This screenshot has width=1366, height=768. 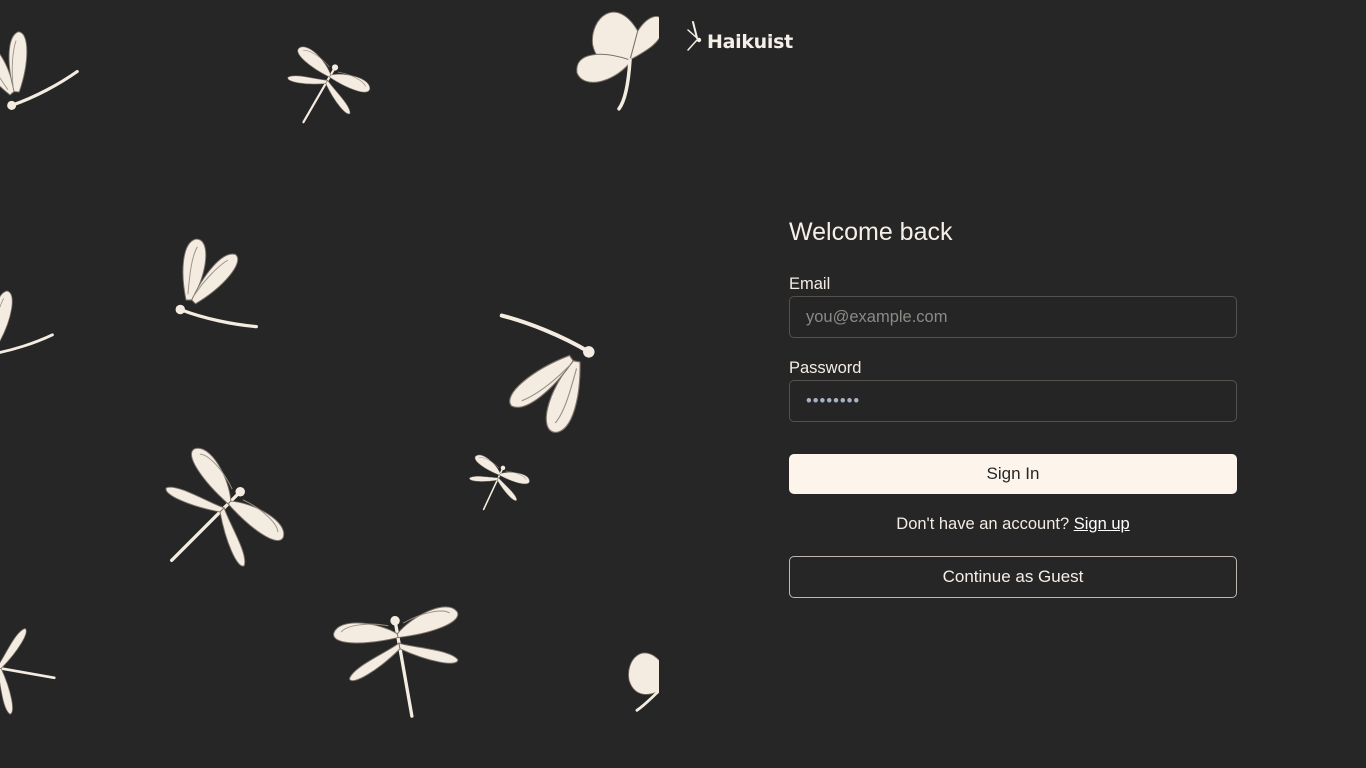 I want to click on page-title: Welcome back, so click(x=871, y=232).